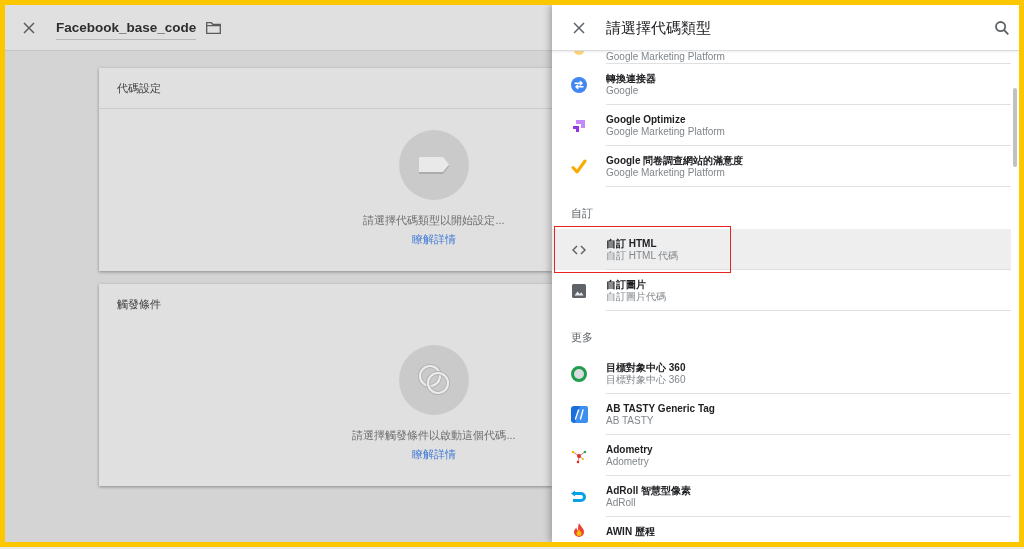 The image size is (1024, 549). Describe the element at coordinates (781, 455) in the screenshot. I see `tag-type-item: Adometry Adometry` at that location.